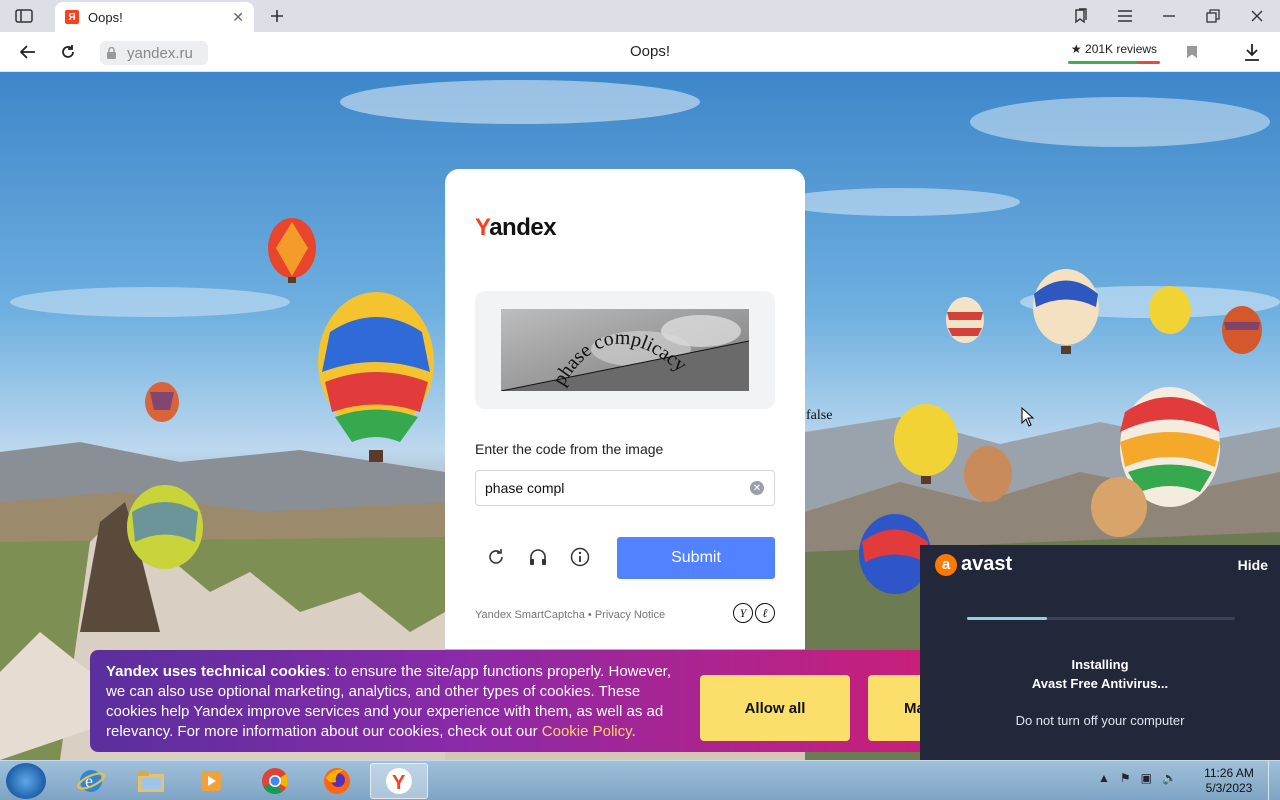 Image resolution: width=1280 pixels, height=800 pixels. I want to click on yandex-logo: Yandex, so click(516, 228).